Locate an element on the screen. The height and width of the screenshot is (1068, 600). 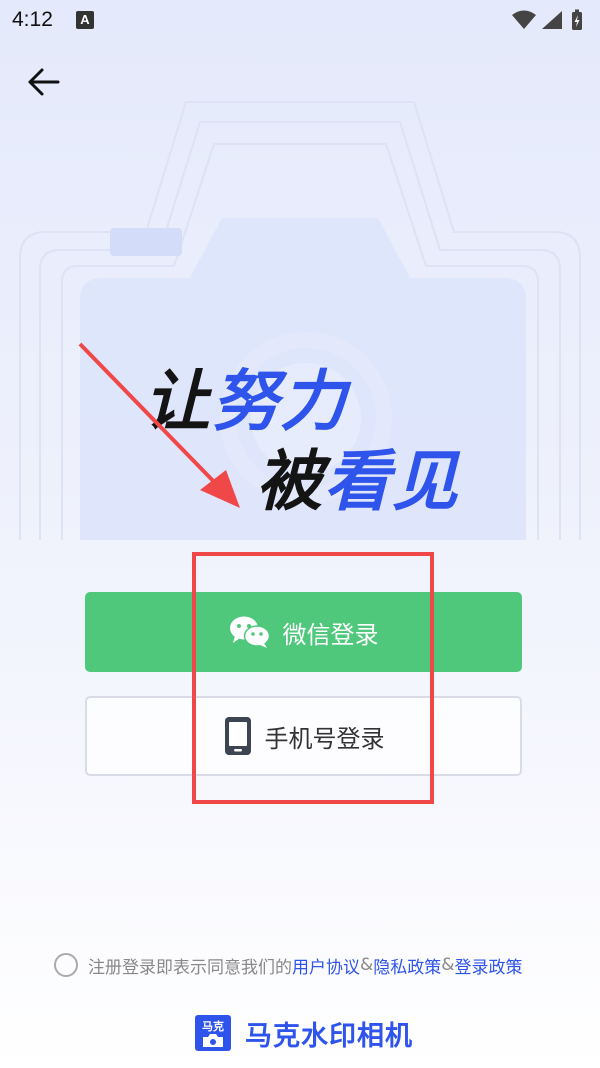
wechat-login-label: 微信登录 is located at coordinates (330, 634).